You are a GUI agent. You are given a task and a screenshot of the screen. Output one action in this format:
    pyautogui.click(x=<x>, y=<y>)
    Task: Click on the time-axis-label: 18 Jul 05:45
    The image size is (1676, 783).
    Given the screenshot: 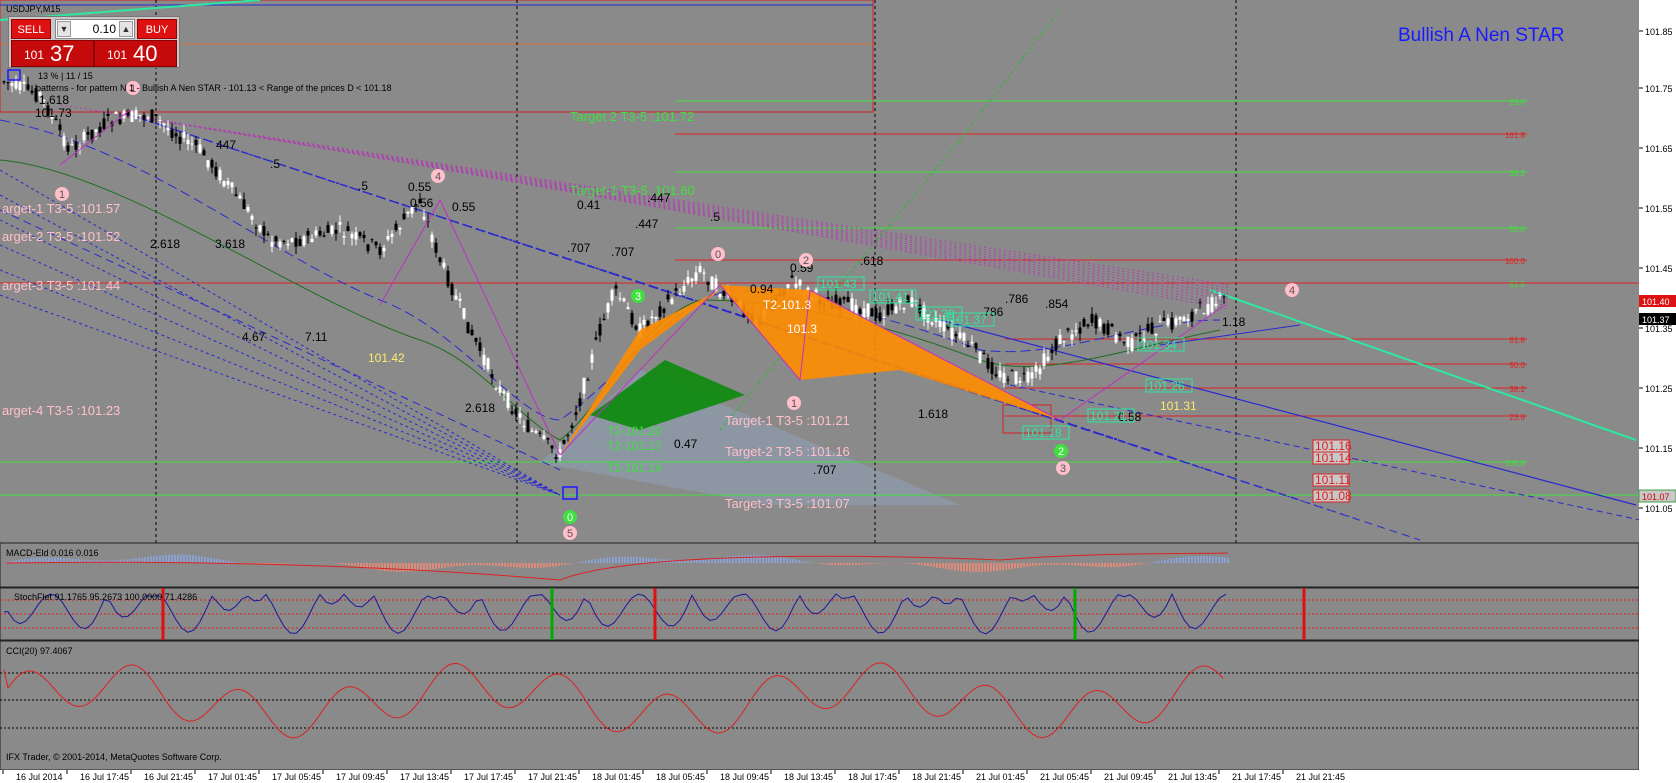 What is the action you would take?
    pyautogui.click(x=680, y=777)
    